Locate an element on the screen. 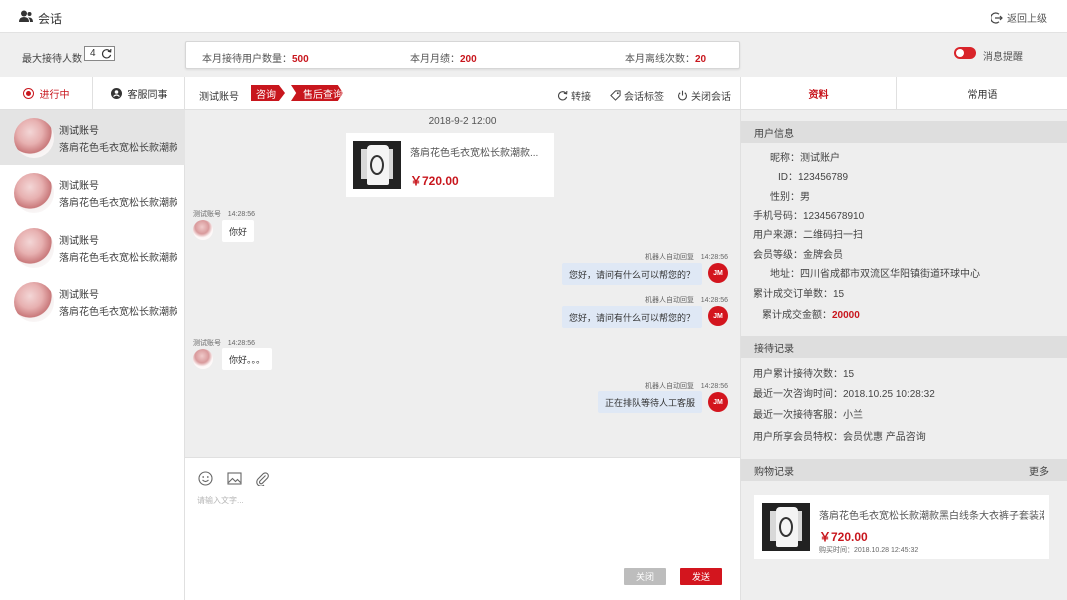 This screenshot has height=600, width=1067. info-id: ID：123456789 is located at coordinates (813, 177).